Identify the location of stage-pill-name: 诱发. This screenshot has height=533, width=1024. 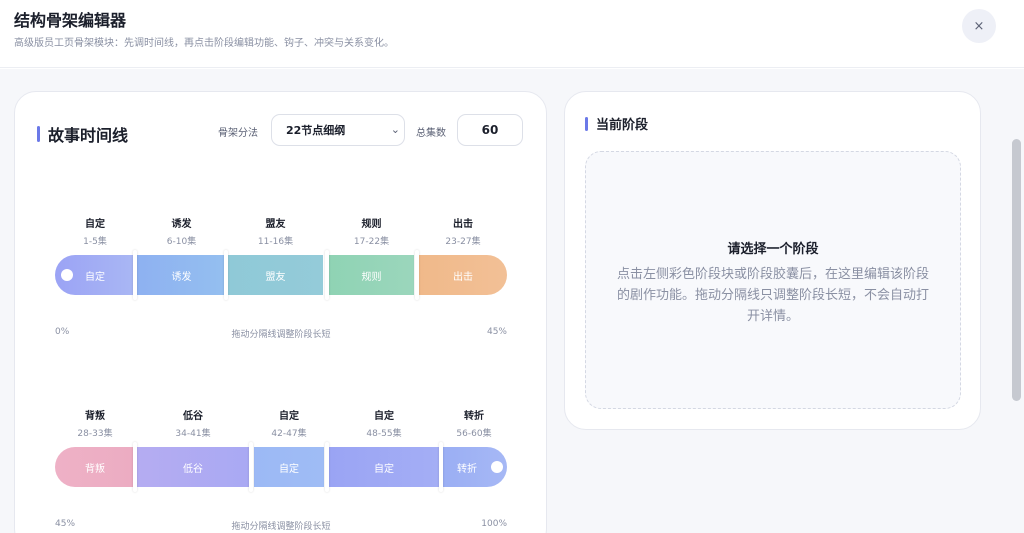
(181, 224).